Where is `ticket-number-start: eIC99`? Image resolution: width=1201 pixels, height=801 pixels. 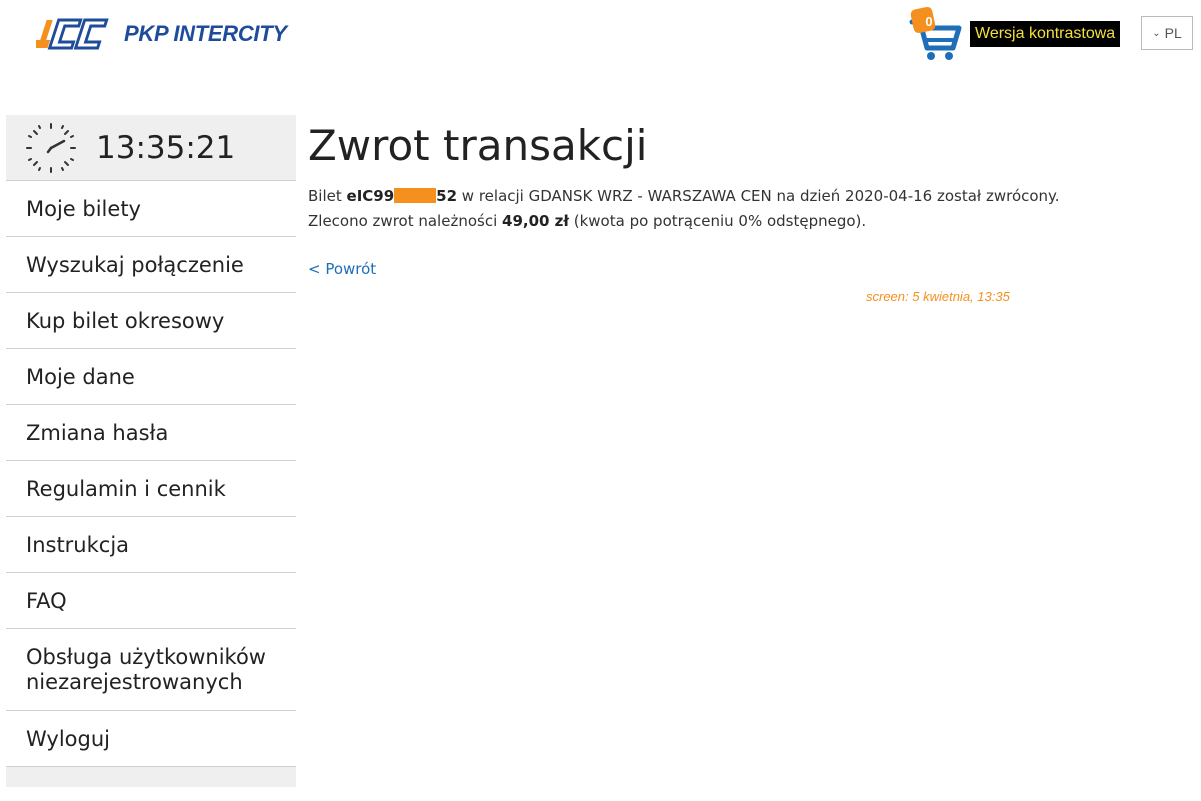
ticket-number-start: eIC99 is located at coordinates (370, 196).